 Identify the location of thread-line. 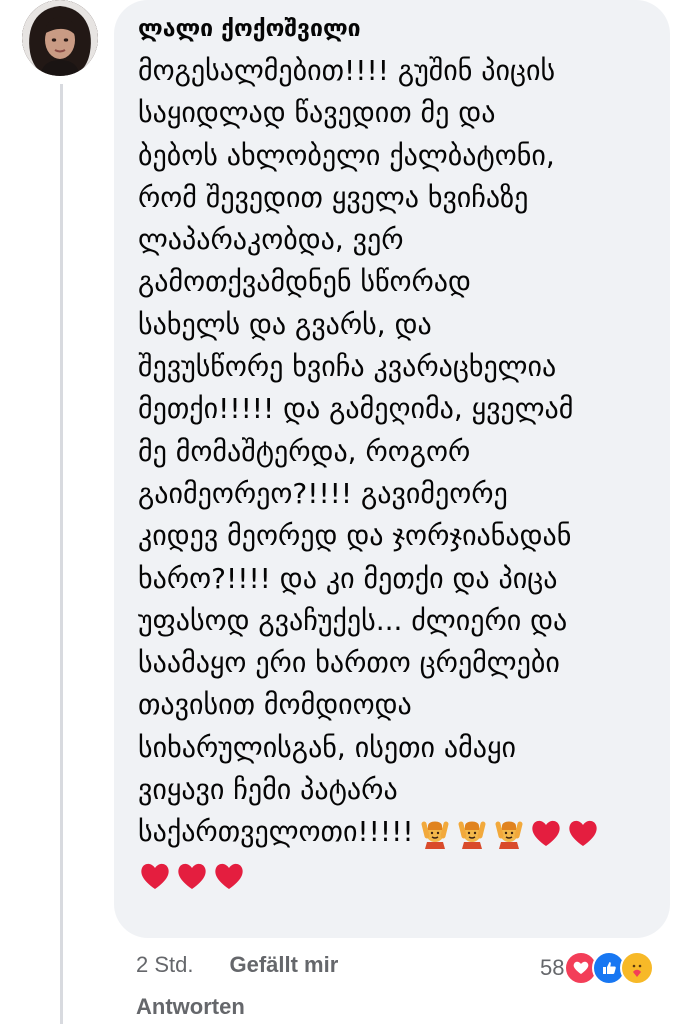
(61, 554).